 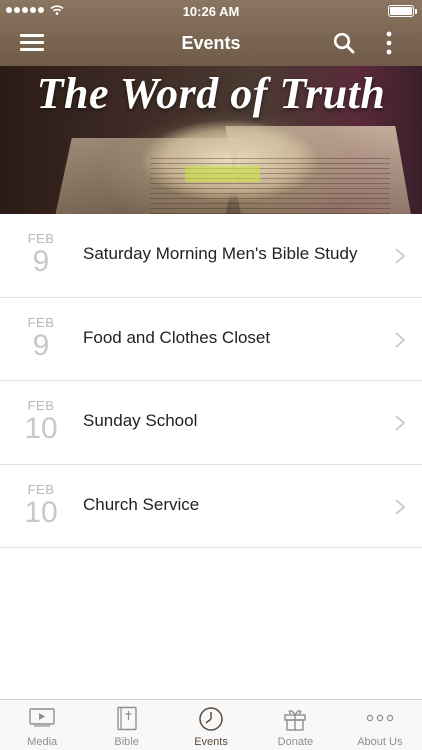 What do you see at coordinates (380, 725) in the screenshot?
I see `tab-about-us: About Us` at bounding box center [380, 725].